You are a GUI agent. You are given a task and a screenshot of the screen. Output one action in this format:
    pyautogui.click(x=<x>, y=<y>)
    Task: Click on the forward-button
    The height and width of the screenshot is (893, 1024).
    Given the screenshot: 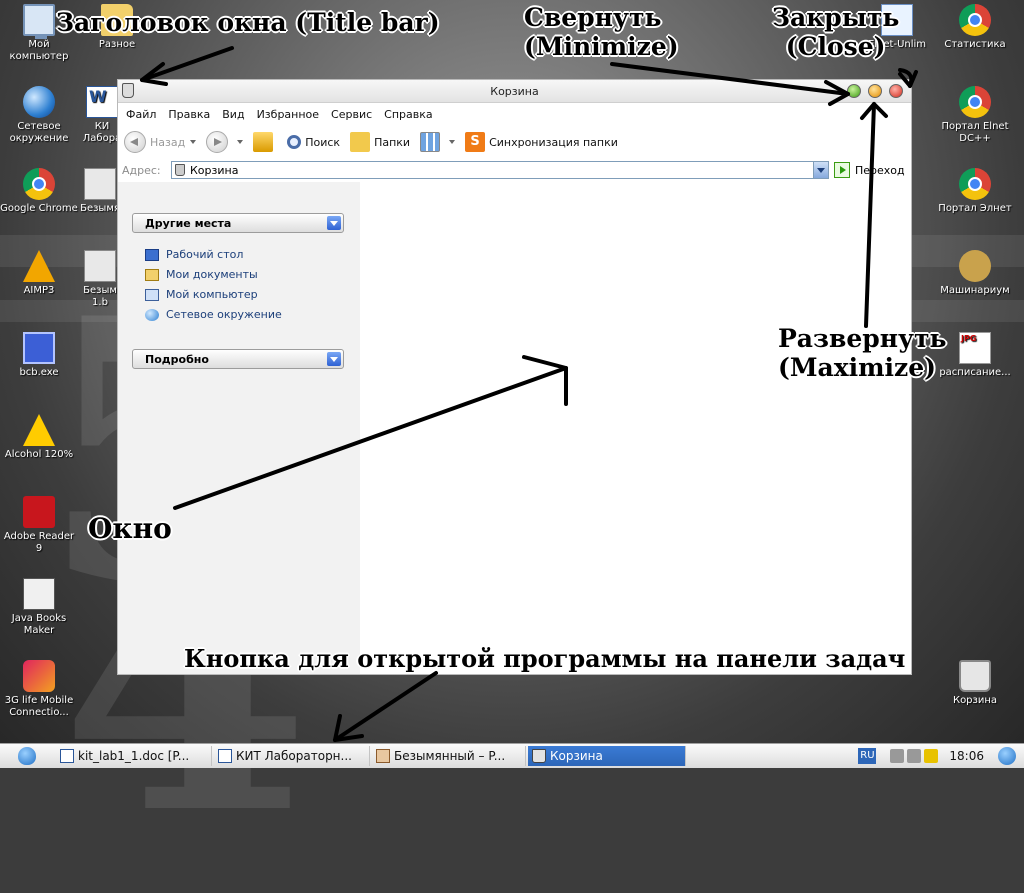 What is the action you would take?
    pyautogui.click(x=225, y=142)
    